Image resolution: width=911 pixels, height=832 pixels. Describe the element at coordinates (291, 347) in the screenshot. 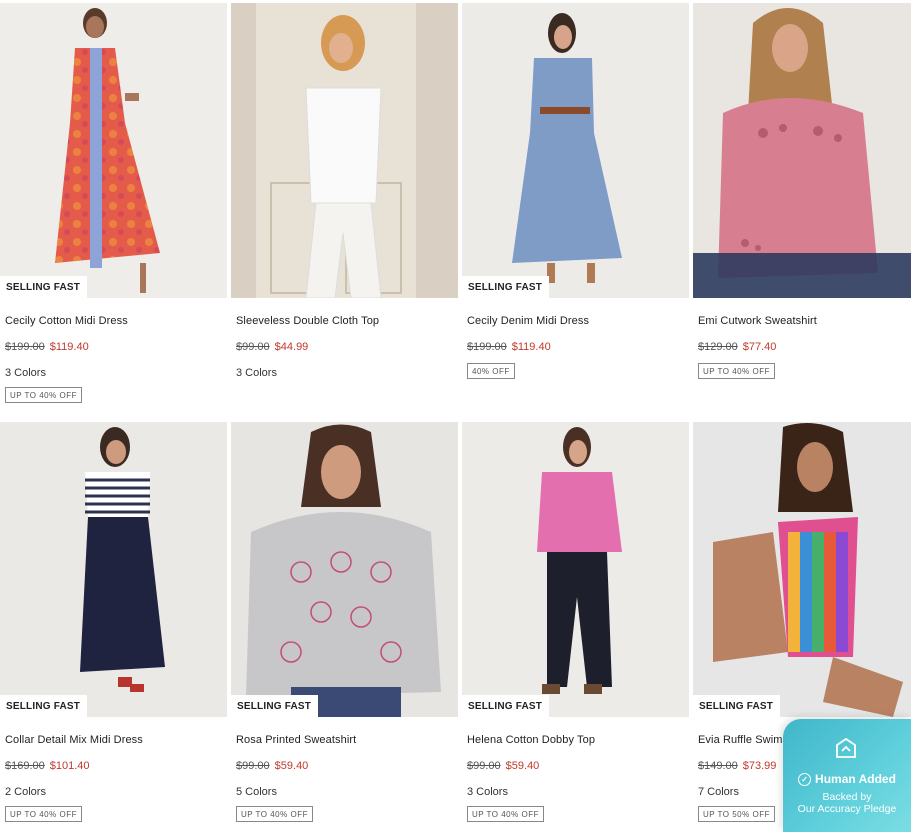

I see `sale-price: $44.99` at that location.